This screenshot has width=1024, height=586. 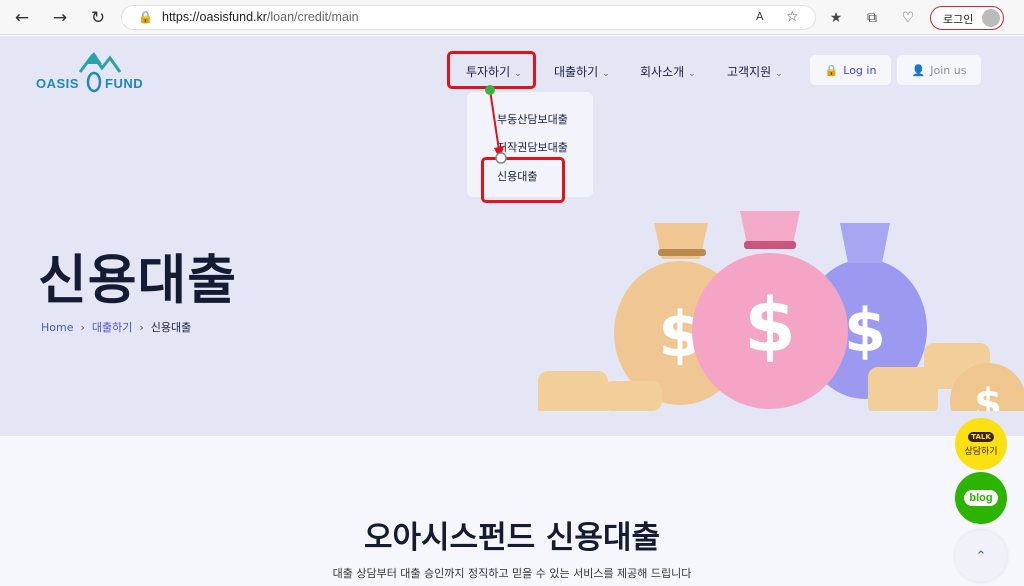 What do you see at coordinates (981, 436) in the screenshot?
I see `talk-badge: TALK` at bounding box center [981, 436].